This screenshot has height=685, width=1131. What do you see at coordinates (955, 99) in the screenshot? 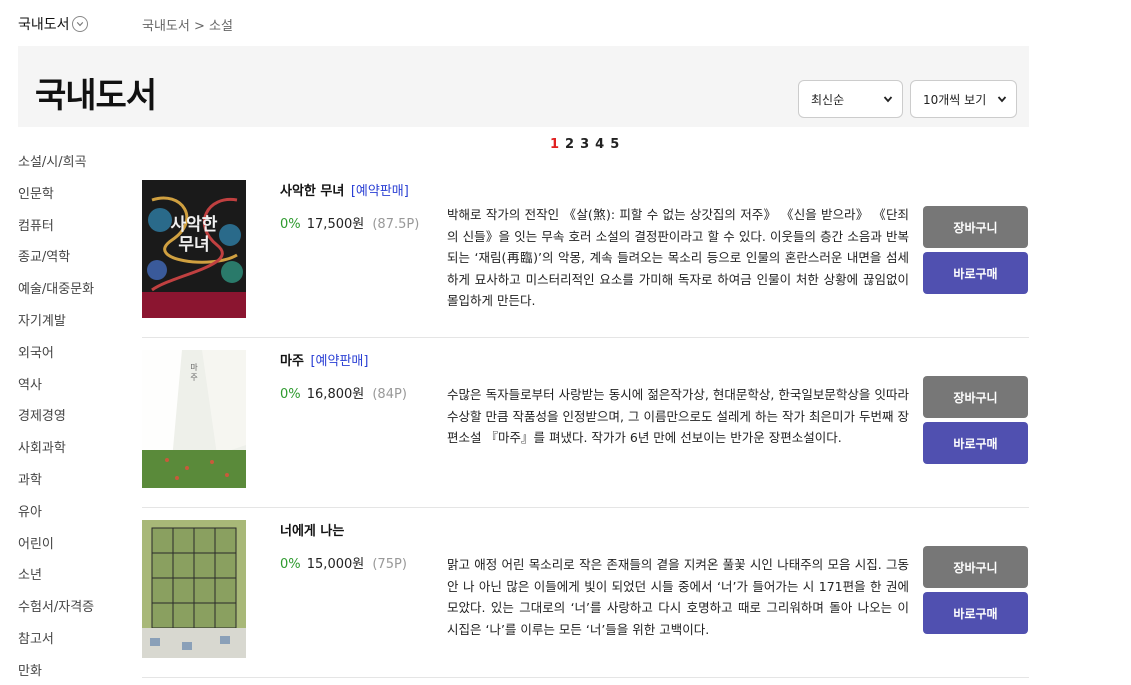
I see `page-size-select-value: 10개씩 보기` at bounding box center [955, 99].